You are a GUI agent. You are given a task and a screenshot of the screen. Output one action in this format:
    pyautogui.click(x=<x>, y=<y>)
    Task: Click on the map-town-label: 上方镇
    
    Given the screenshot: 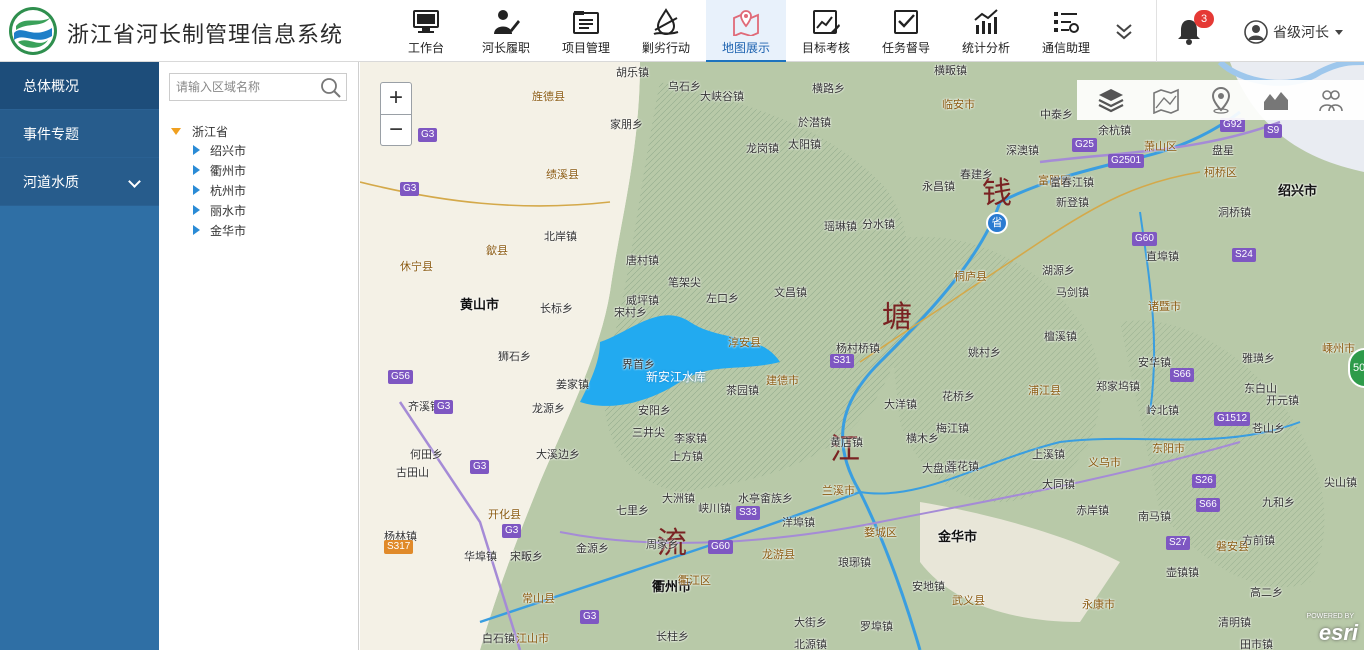 What is the action you would take?
    pyautogui.click(x=686, y=457)
    